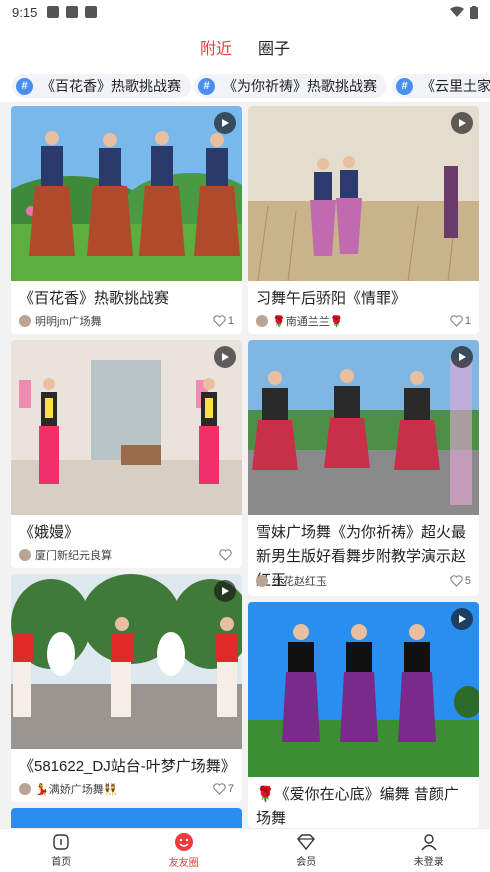 The height and width of the screenshot is (872, 490). I want to click on author-name: 💃满娇广场舞👯, so click(76, 790).